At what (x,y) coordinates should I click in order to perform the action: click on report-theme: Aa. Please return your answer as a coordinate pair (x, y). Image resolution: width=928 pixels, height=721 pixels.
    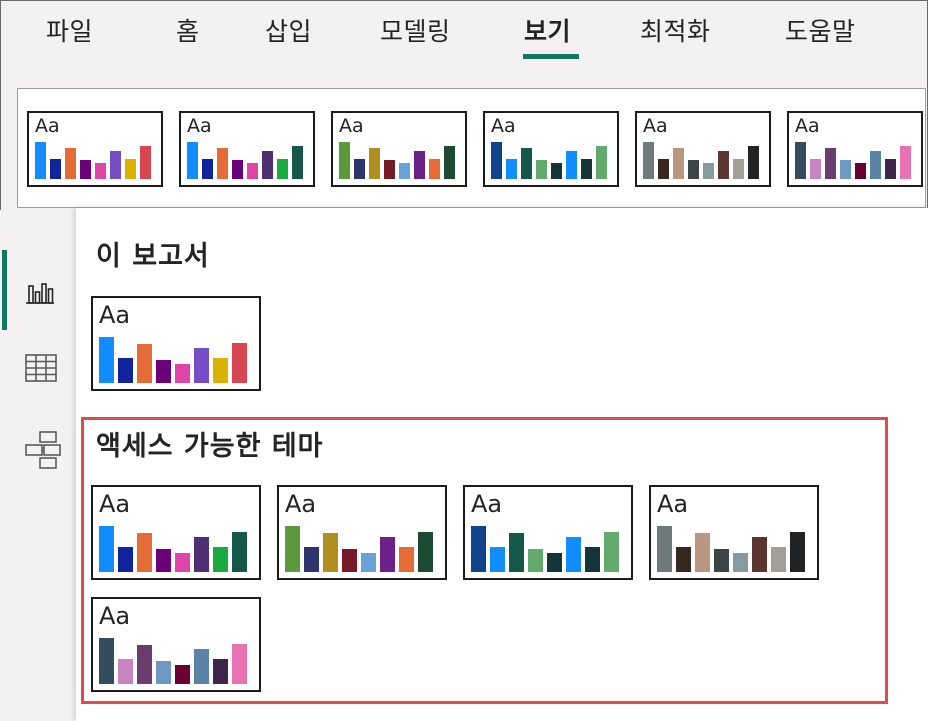
    Looking at the image, I should click on (176, 343).